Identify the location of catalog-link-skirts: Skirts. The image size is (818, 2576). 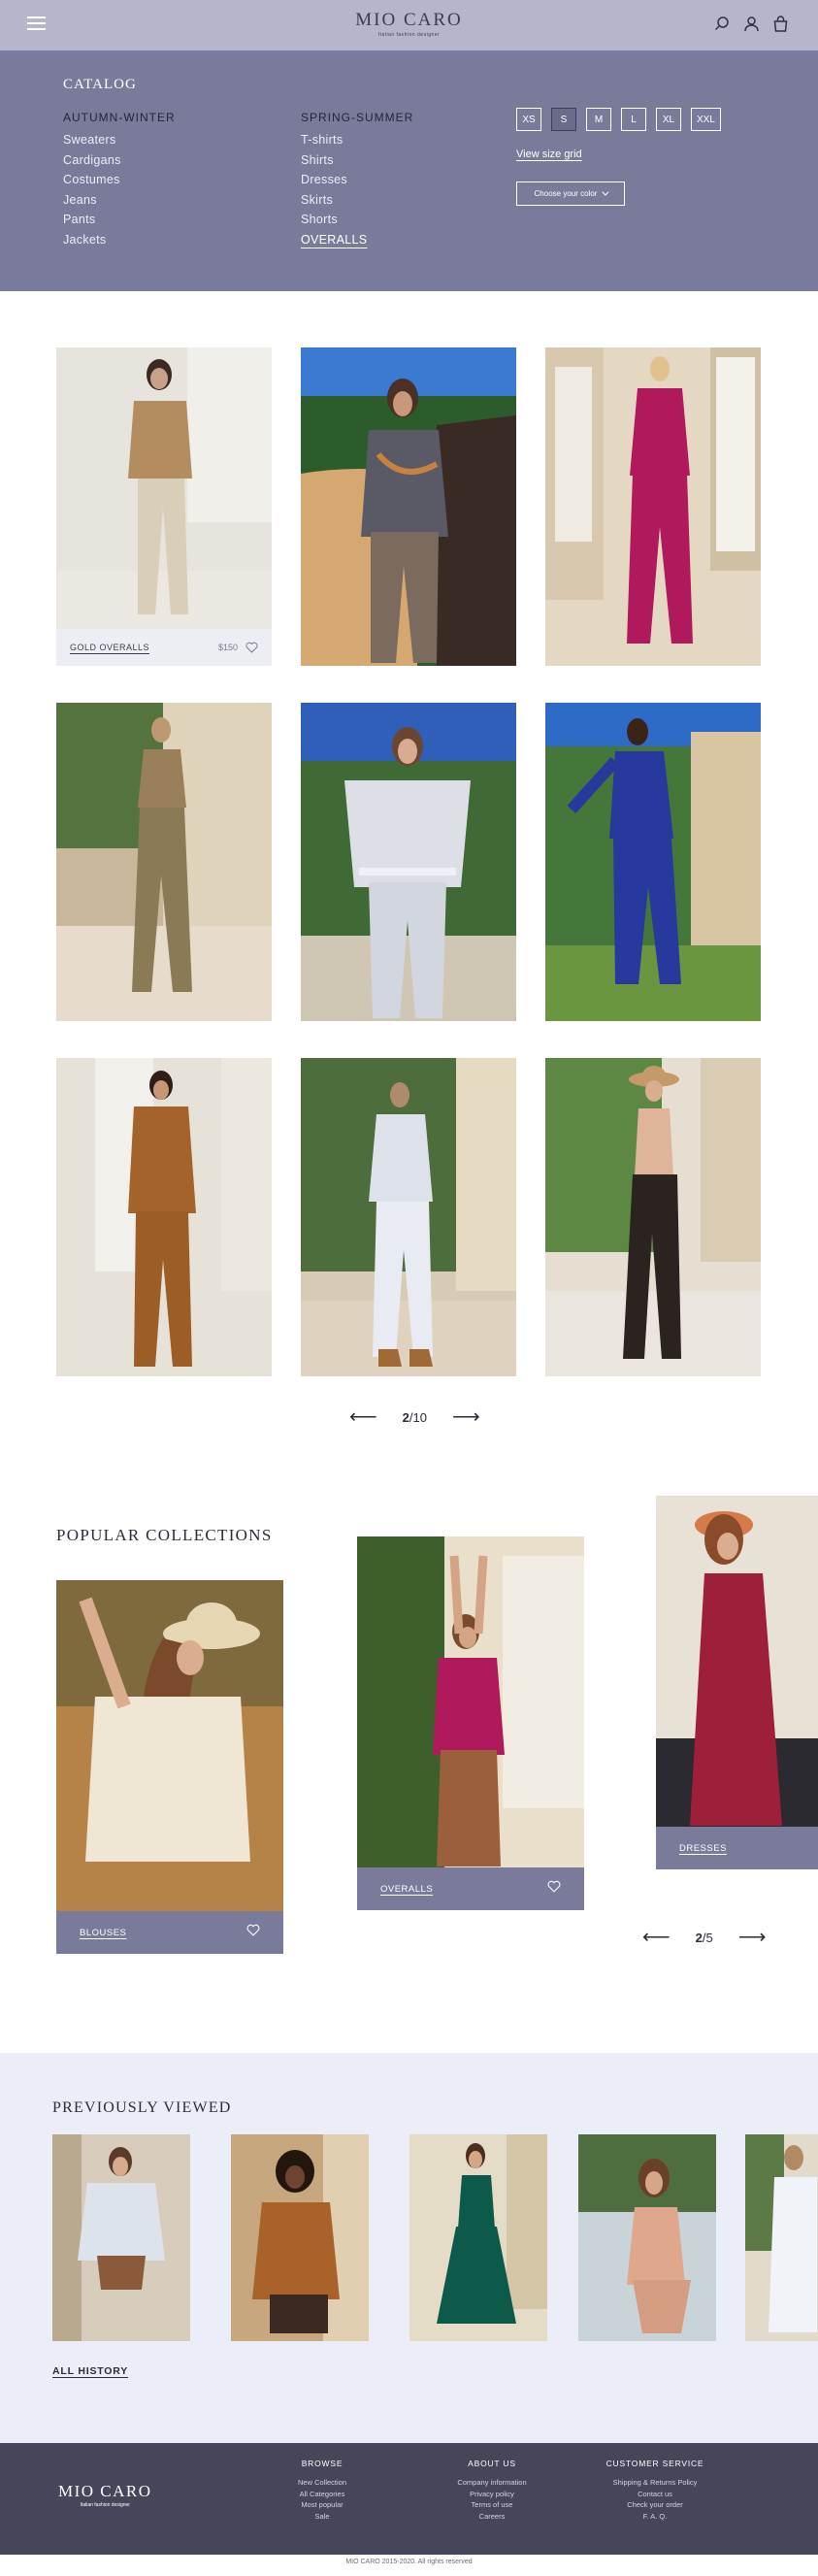
(357, 200).